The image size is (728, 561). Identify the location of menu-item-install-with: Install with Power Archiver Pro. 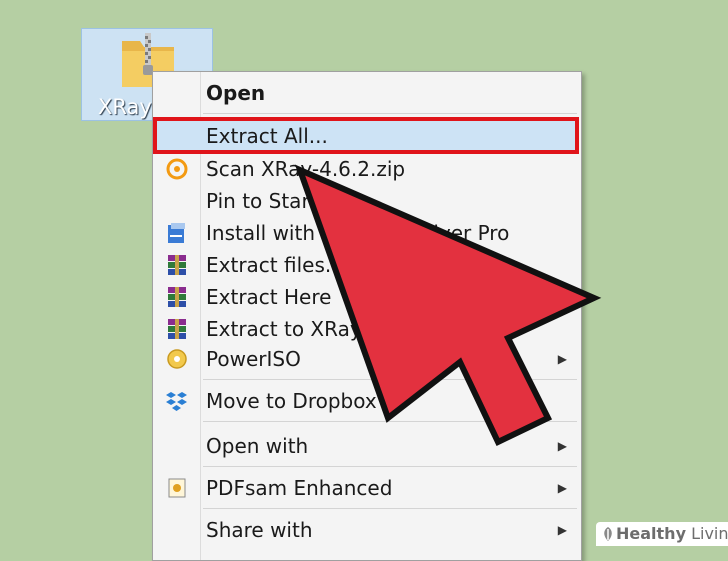
(367, 233).